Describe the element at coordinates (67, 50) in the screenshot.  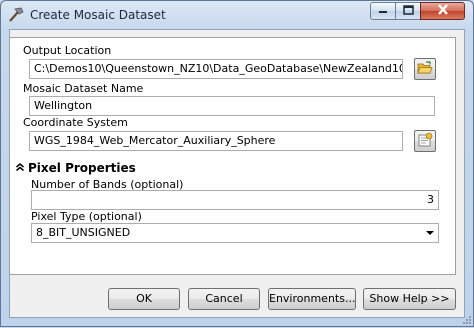
I see `output-location-label: Output Location` at that location.